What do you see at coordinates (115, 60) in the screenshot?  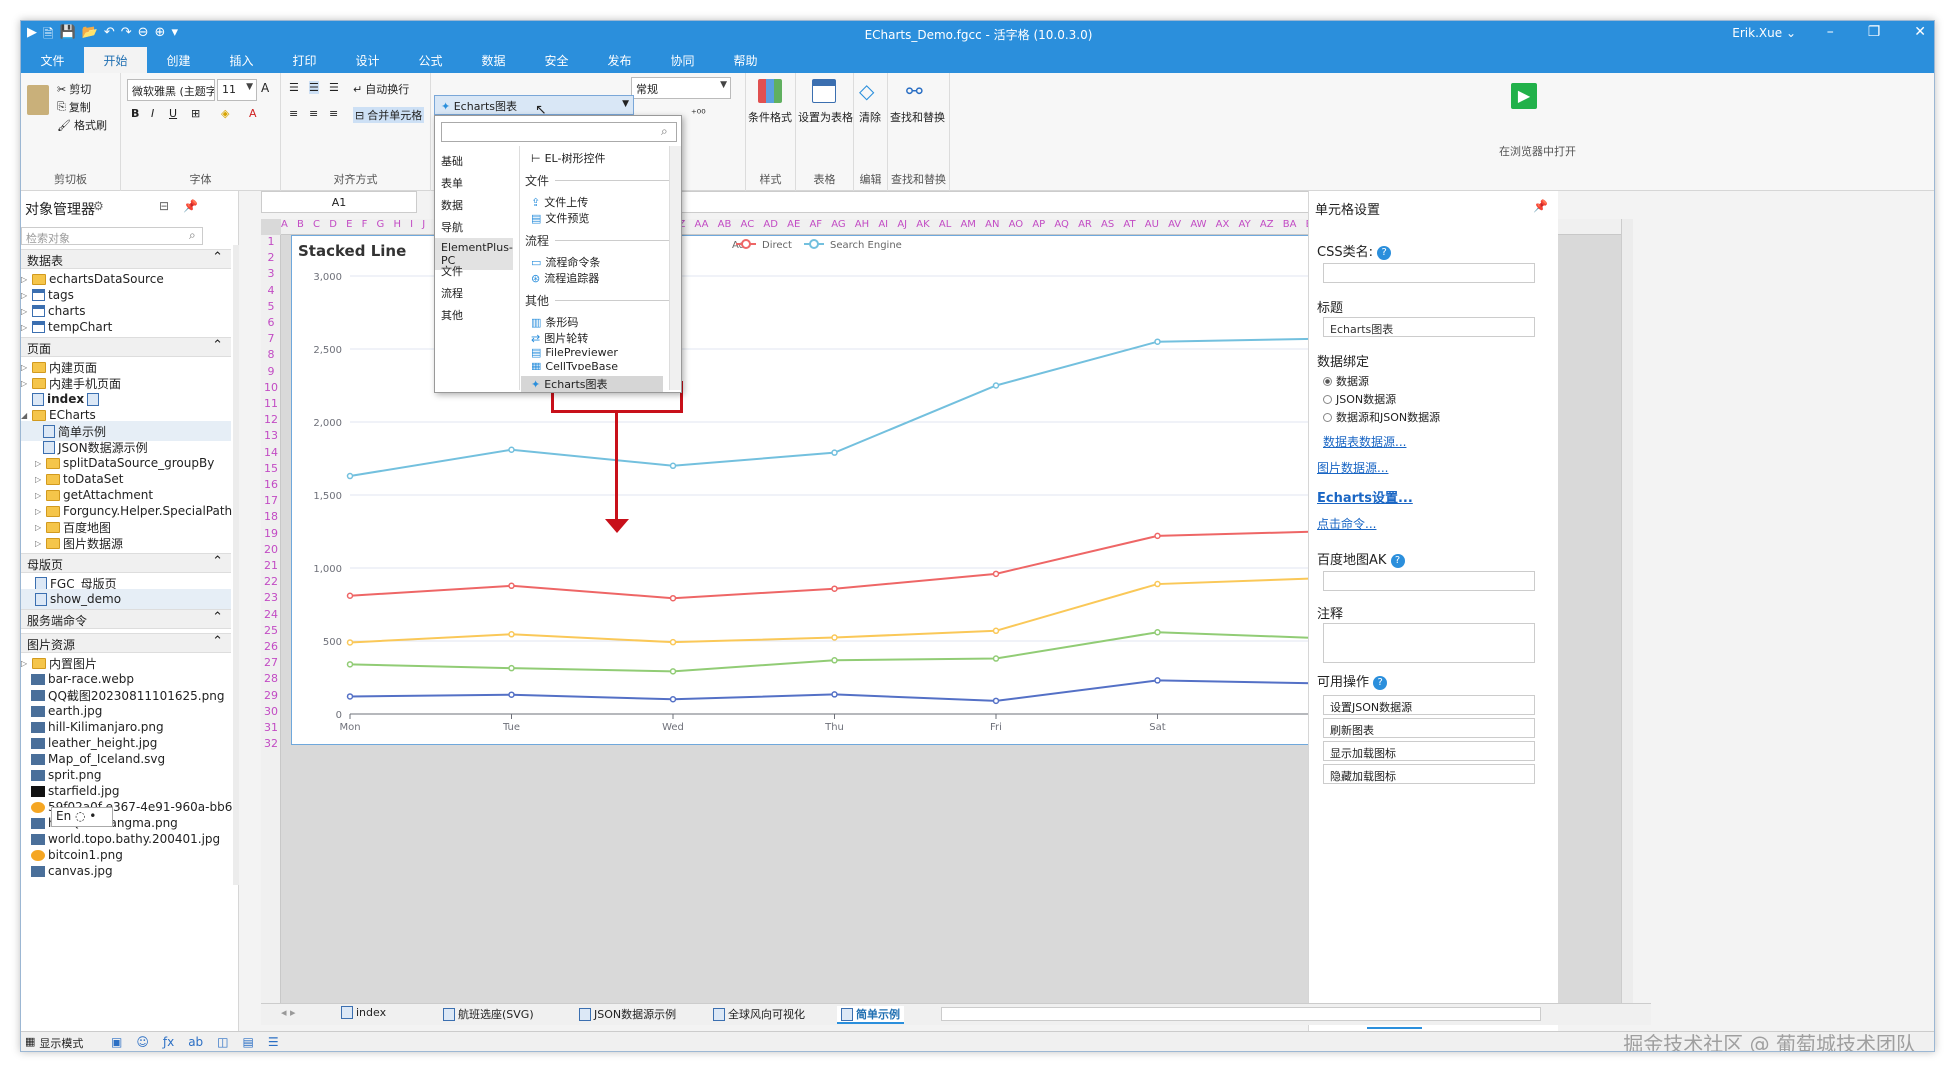 I see `tab-home: 开始` at bounding box center [115, 60].